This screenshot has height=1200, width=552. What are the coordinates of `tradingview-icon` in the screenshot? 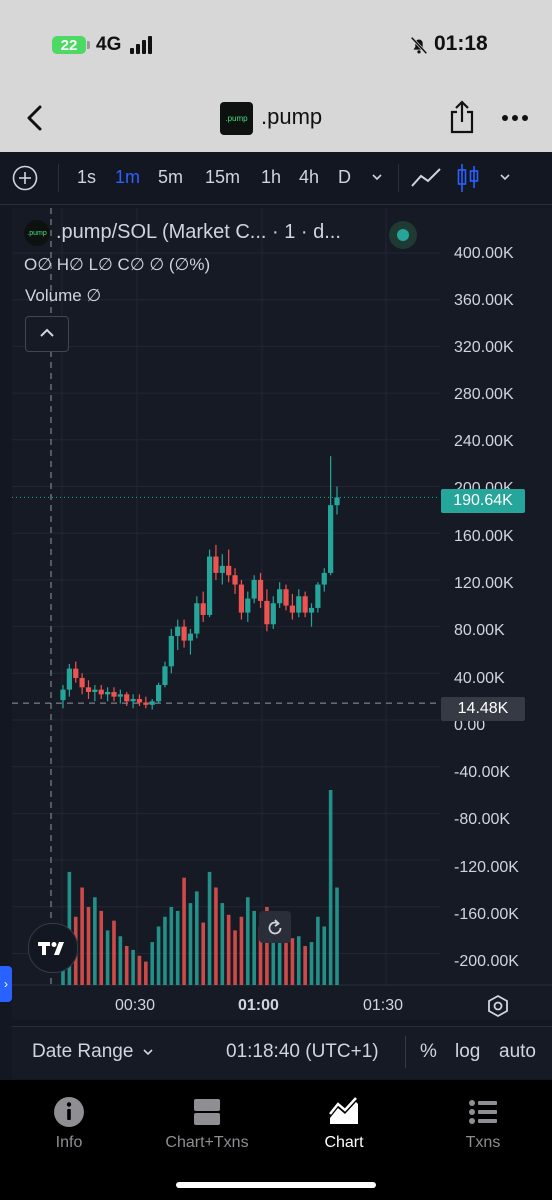 It's located at (51, 948).